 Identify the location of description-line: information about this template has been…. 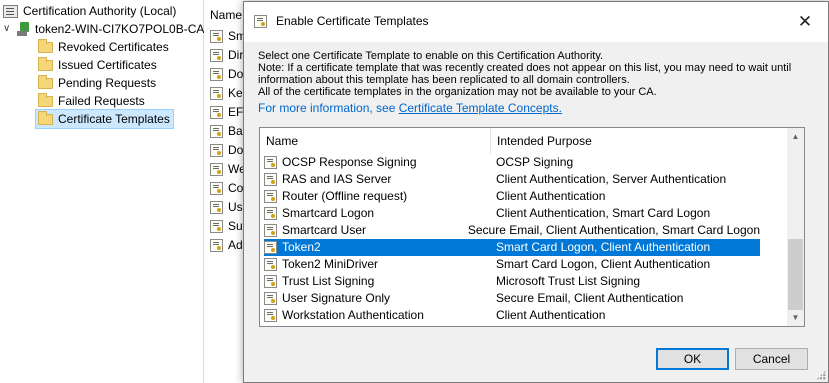
(444, 80).